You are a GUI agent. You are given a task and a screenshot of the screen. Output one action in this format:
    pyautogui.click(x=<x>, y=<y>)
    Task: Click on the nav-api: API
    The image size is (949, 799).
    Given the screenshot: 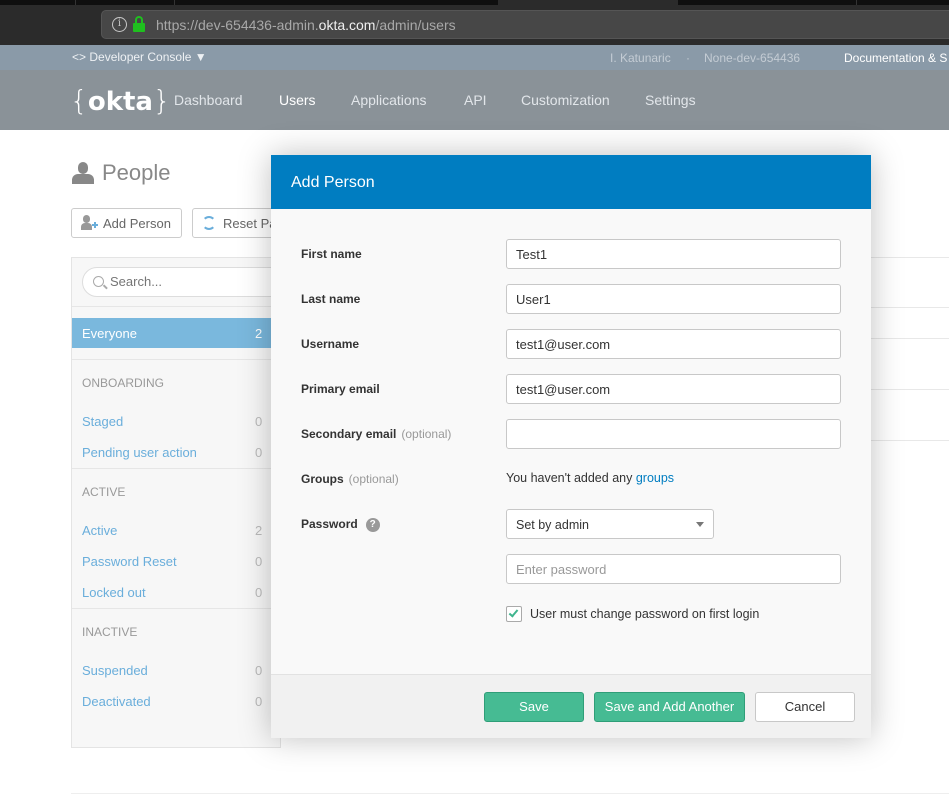 What is the action you would take?
    pyautogui.click(x=475, y=100)
    